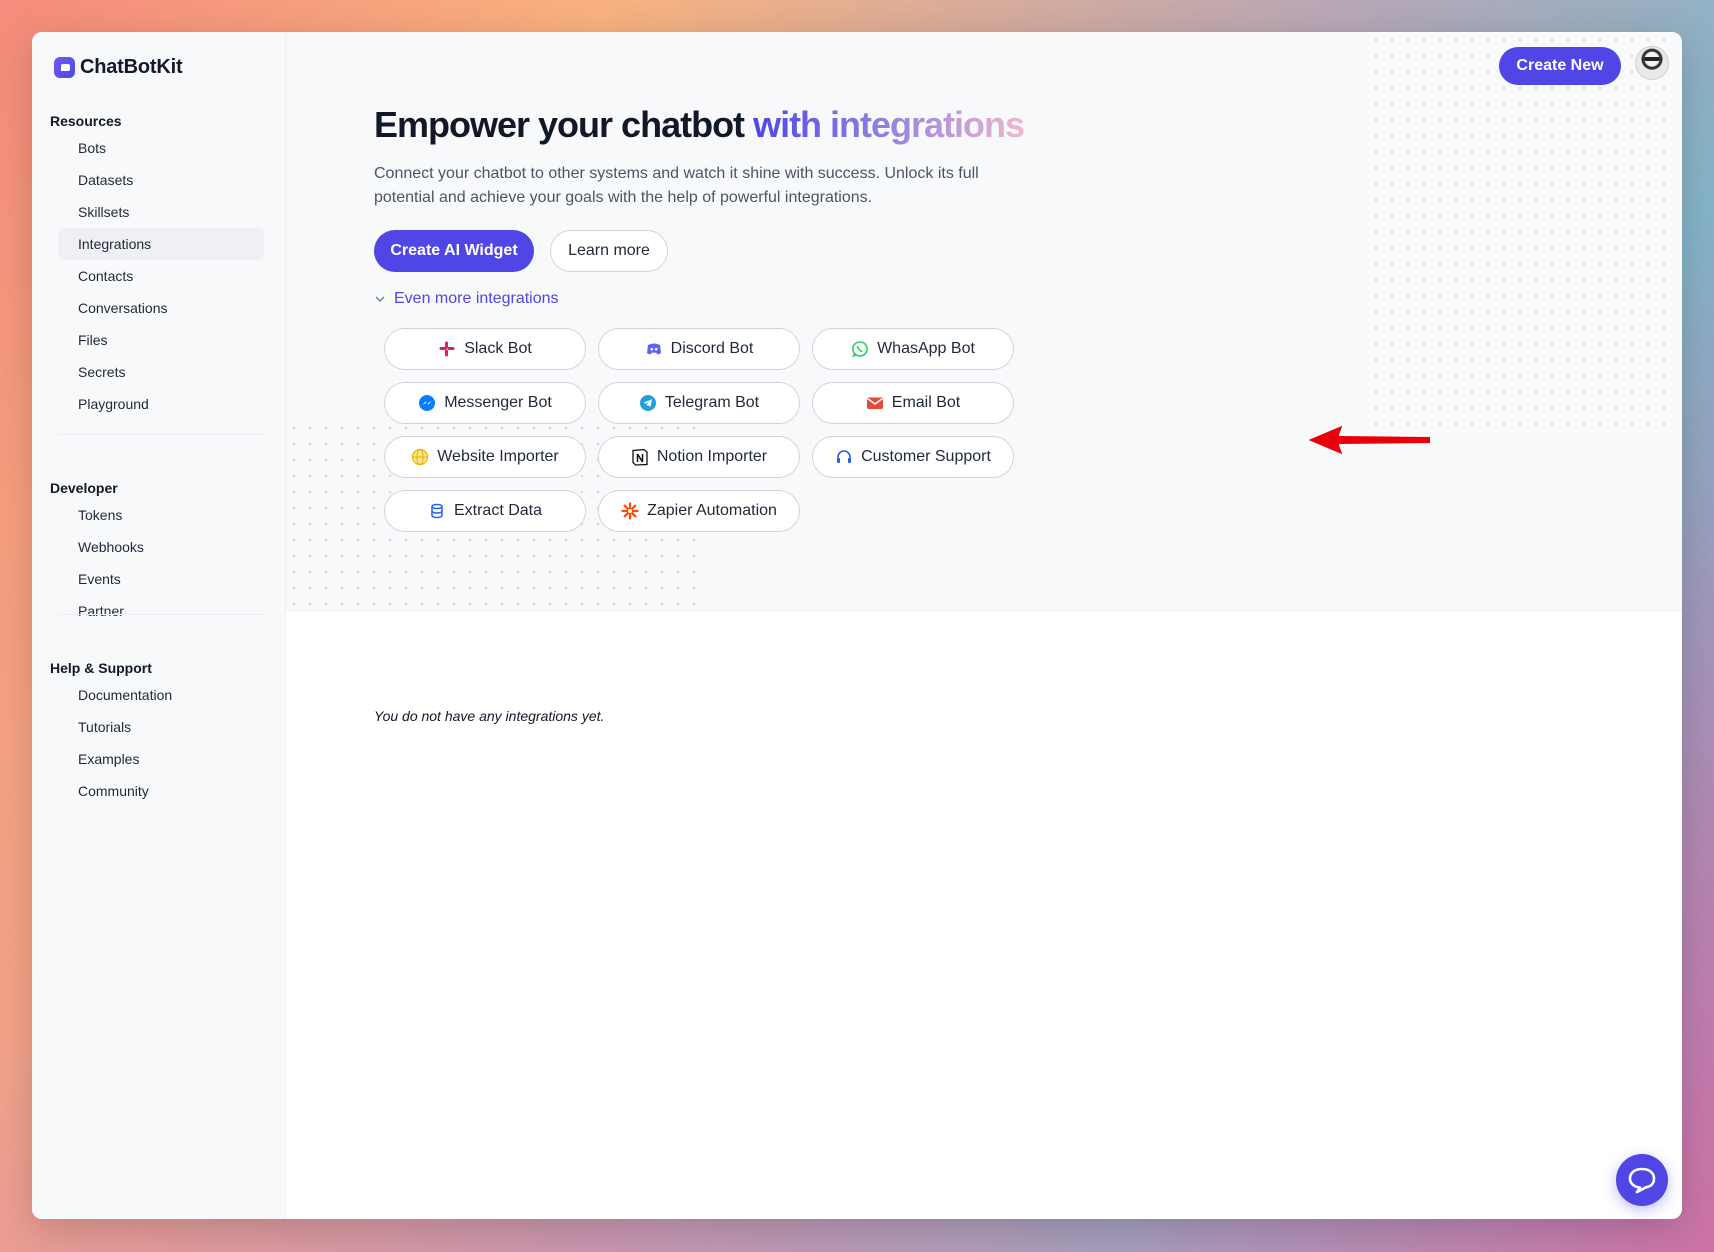 Image resolution: width=1714 pixels, height=1252 pixels. I want to click on user-avatar, so click(1652, 63).